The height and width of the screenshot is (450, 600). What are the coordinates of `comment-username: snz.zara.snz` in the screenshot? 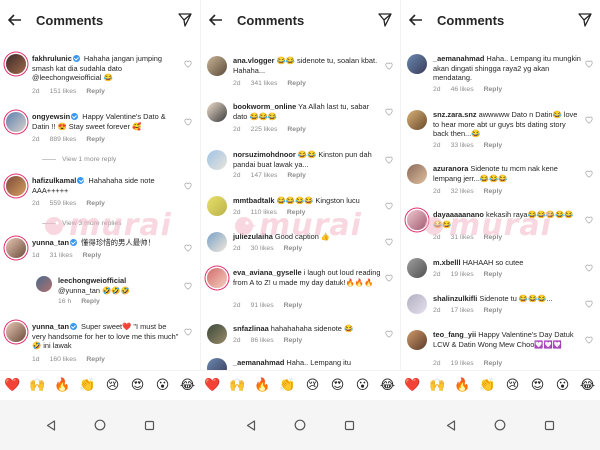 It's located at (455, 114).